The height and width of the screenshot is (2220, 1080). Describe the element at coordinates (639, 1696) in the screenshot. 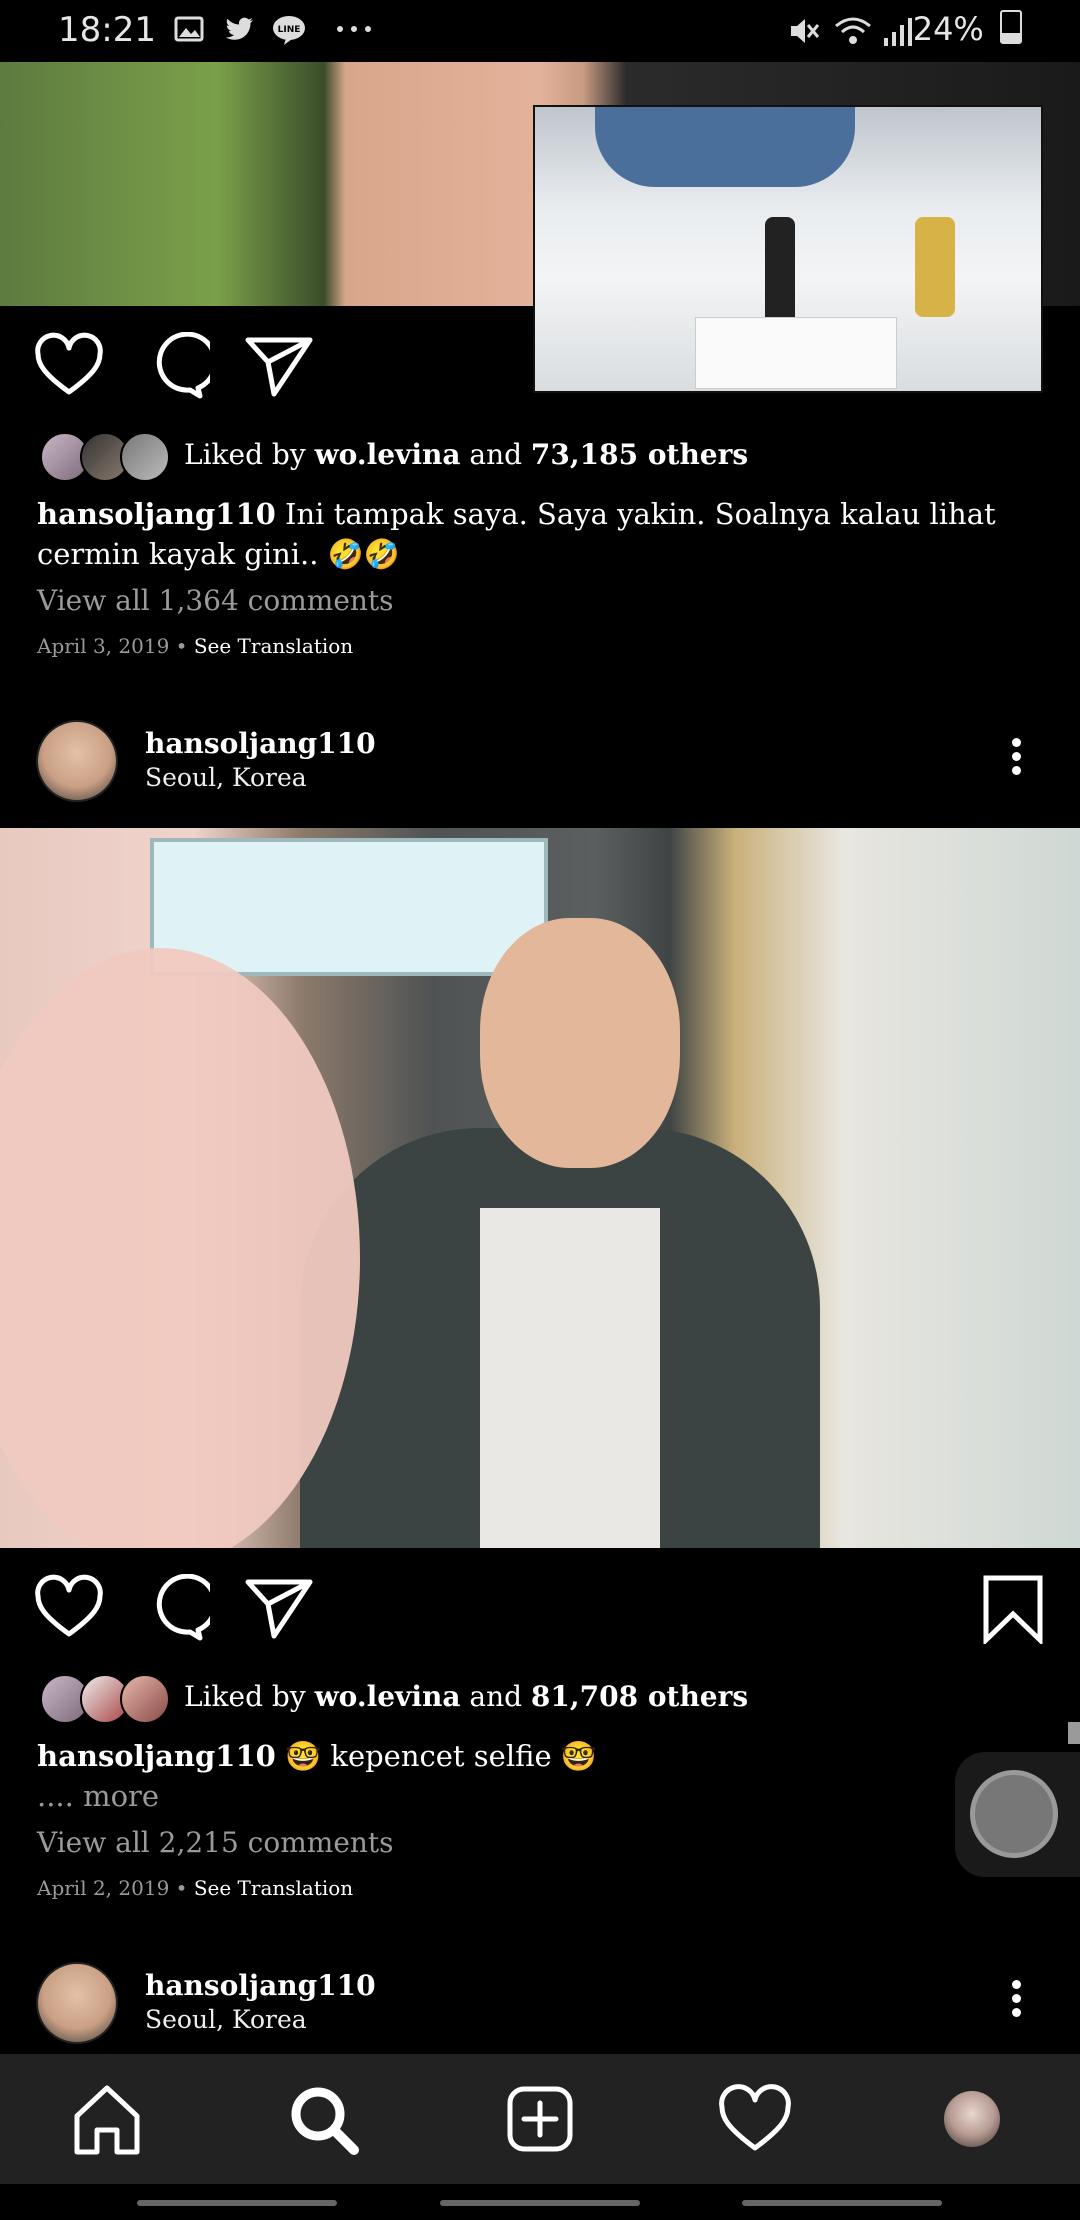

I see `liked-others-link: 81,708 others` at that location.